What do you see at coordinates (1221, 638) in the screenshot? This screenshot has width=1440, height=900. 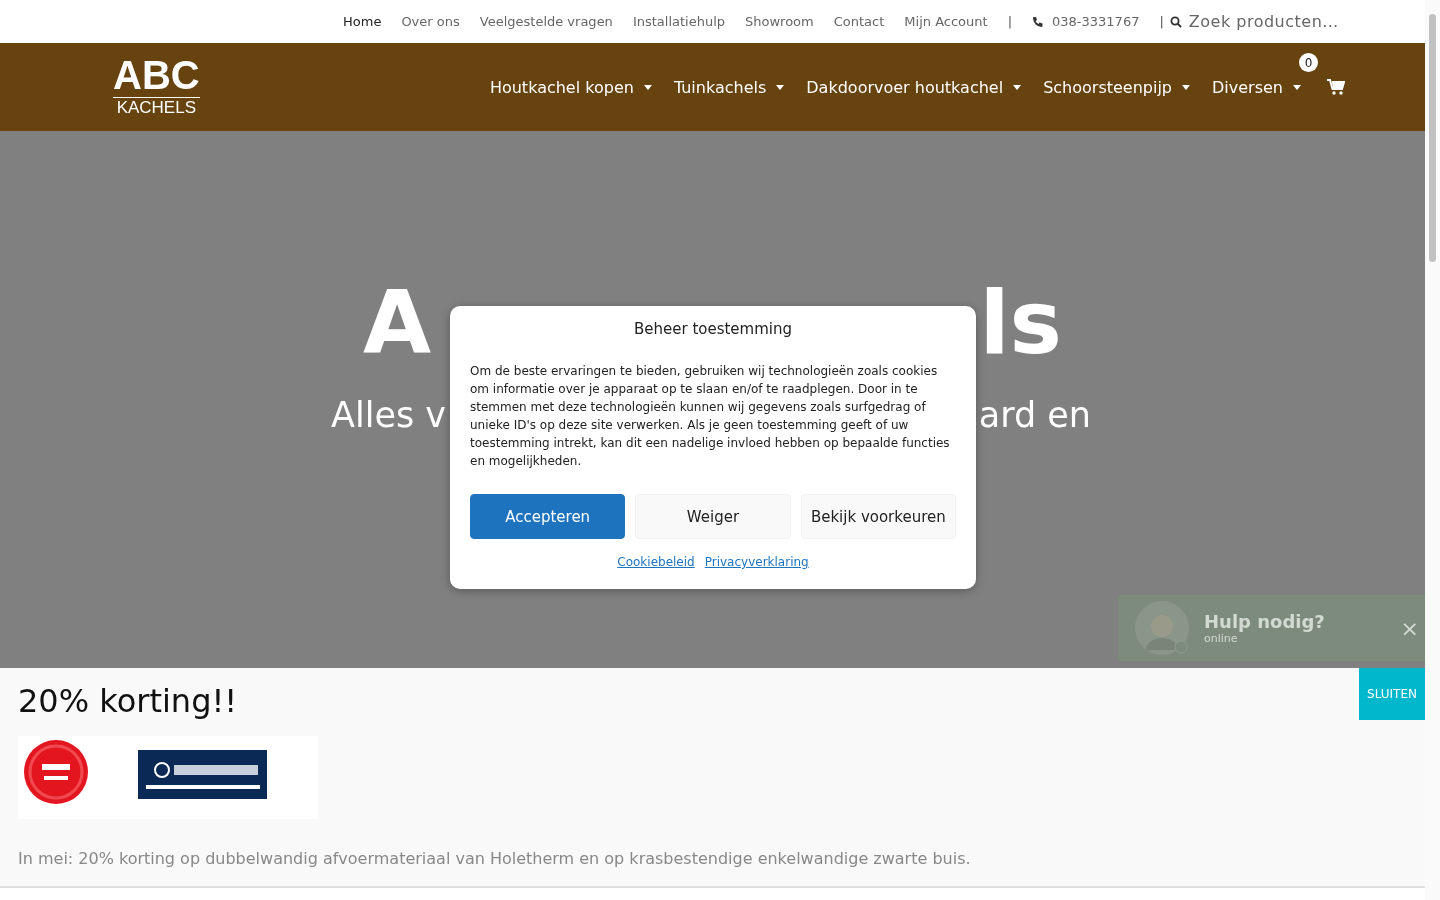 I see `chat-status: online` at bounding box center [1221, 638].